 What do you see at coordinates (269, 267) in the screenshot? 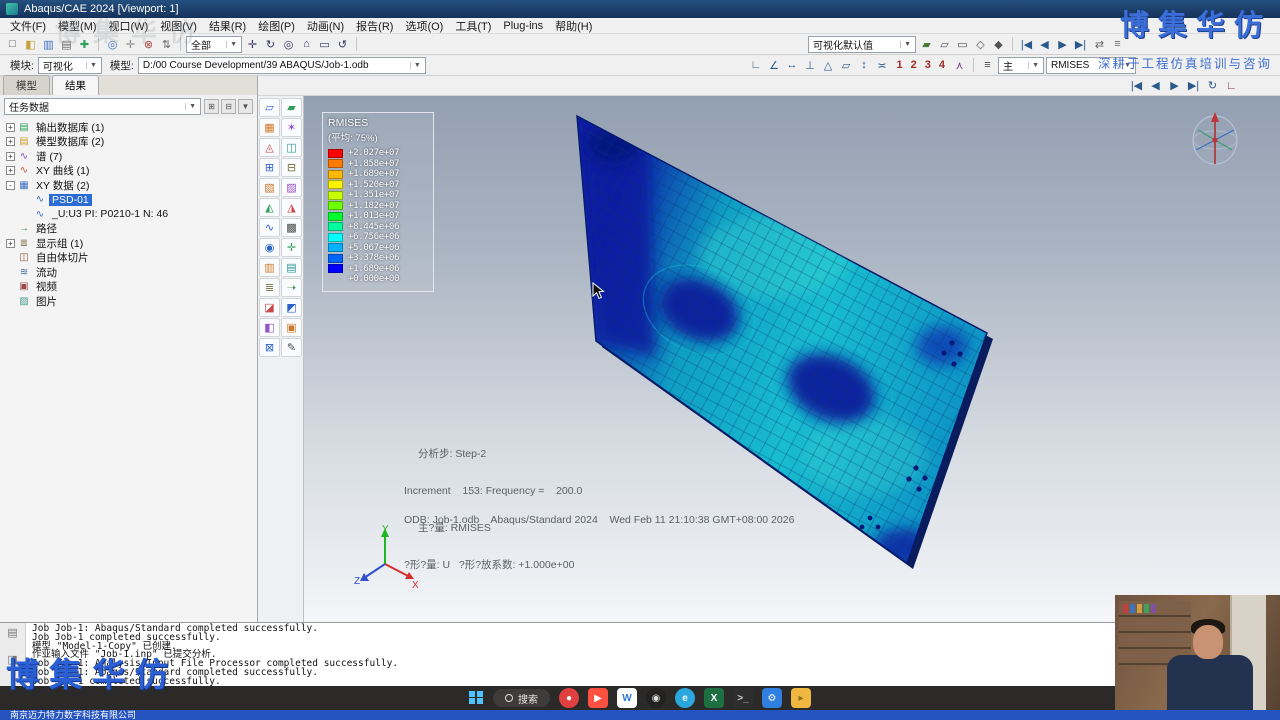
I see `create-xy-data-icon: ▥` at bounding box center [269, 267].